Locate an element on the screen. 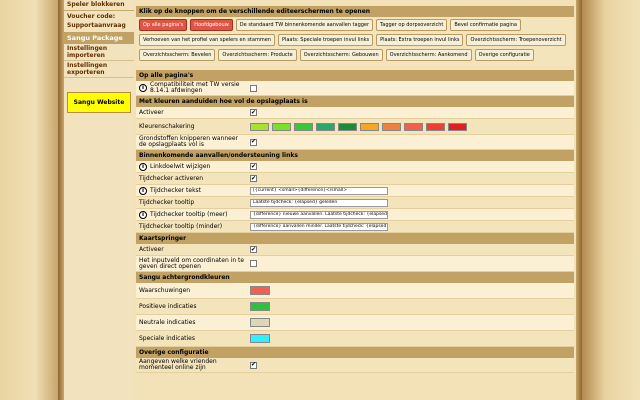 The height and width of the screenshot is (400, 640). setting-label-linkcolor: i Linkdoelwit wijzigen is located at coordinates (193, 167).